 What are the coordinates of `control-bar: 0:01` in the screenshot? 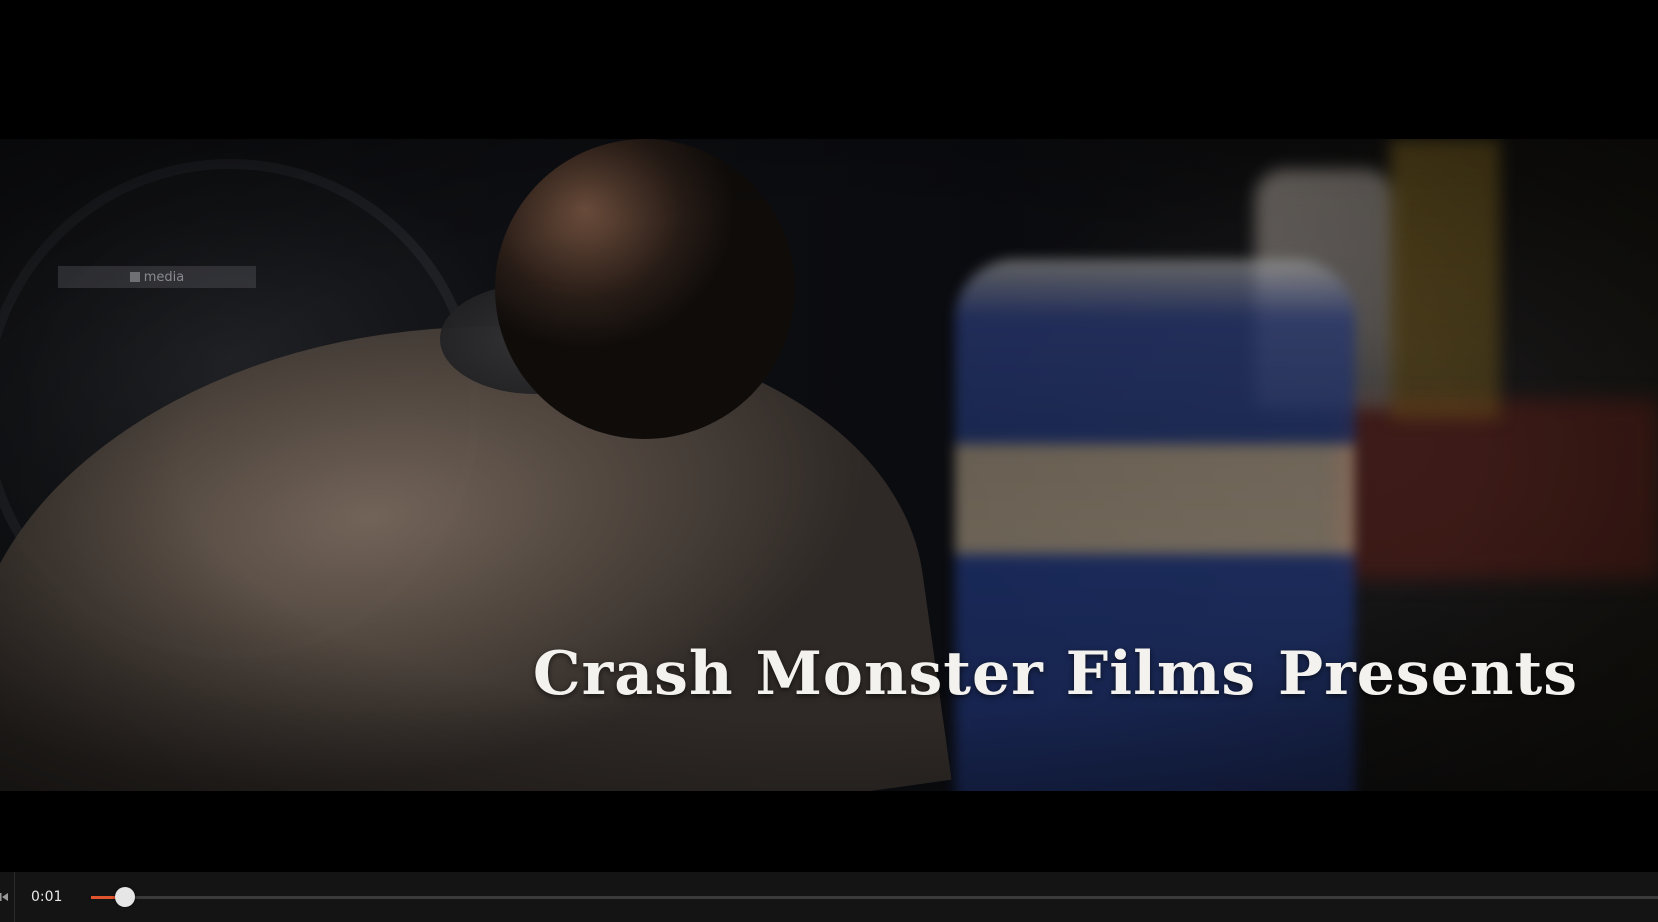 It's located at (829, 897).